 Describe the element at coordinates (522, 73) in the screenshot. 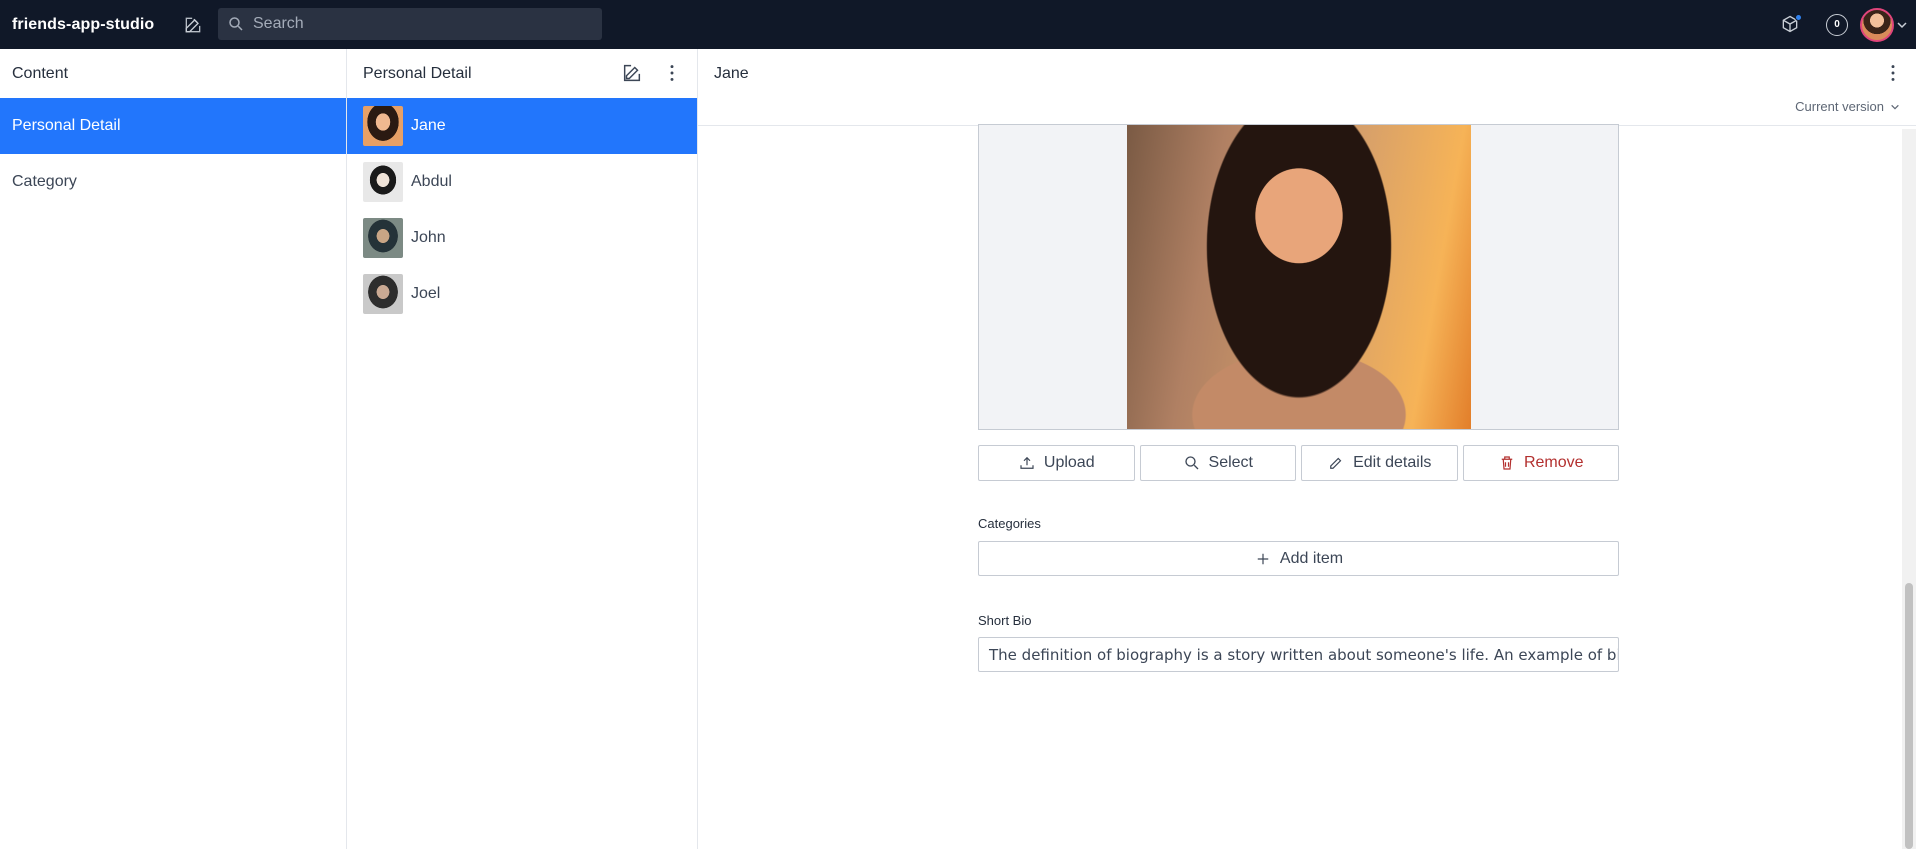

I see `list-pane-header: Personal Detail` at that location.